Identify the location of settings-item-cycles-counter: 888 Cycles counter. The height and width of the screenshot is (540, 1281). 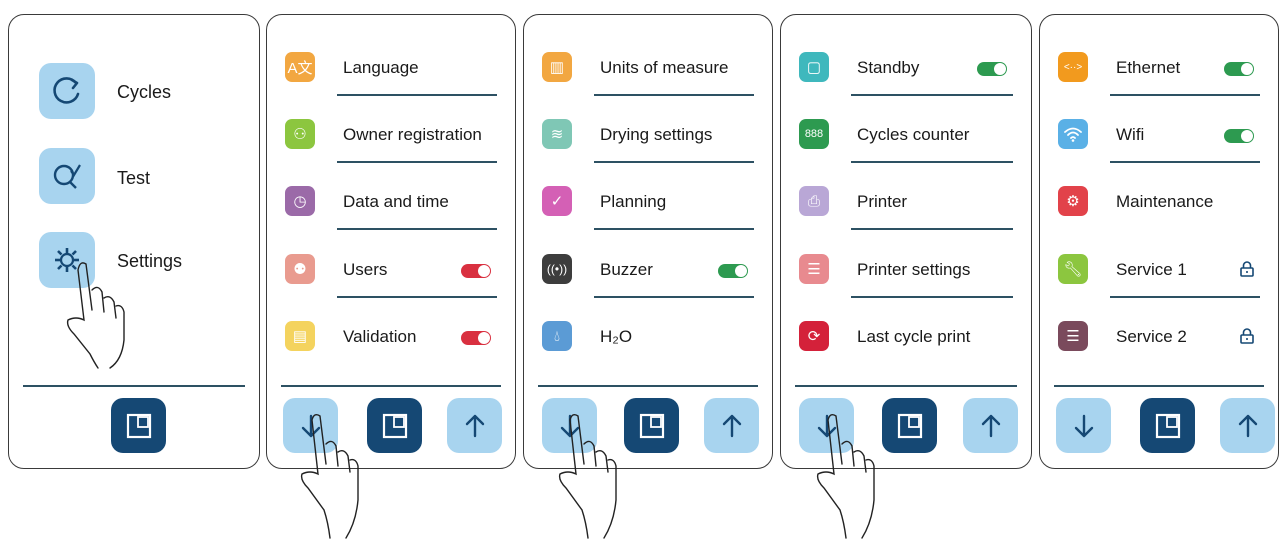
(910, 141).